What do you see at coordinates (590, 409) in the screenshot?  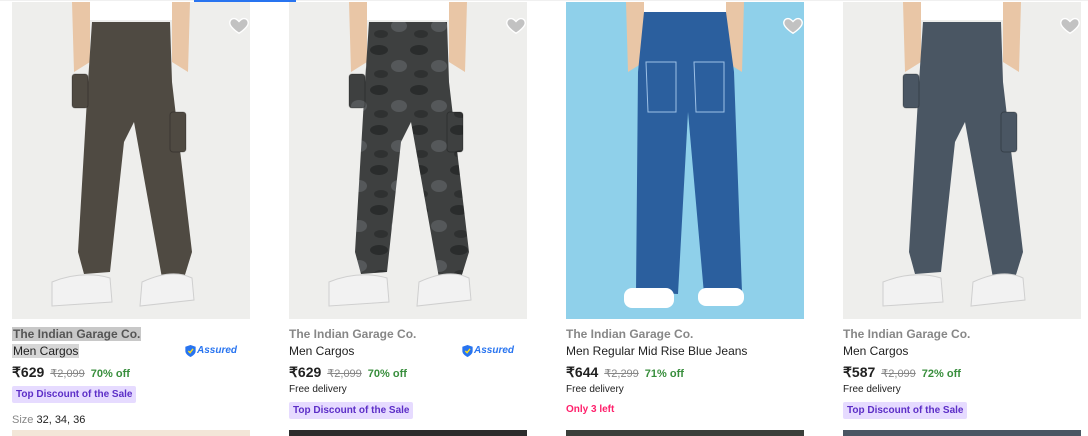 I see `stock-note: Only 3 left` at bounding box center [590, 409].